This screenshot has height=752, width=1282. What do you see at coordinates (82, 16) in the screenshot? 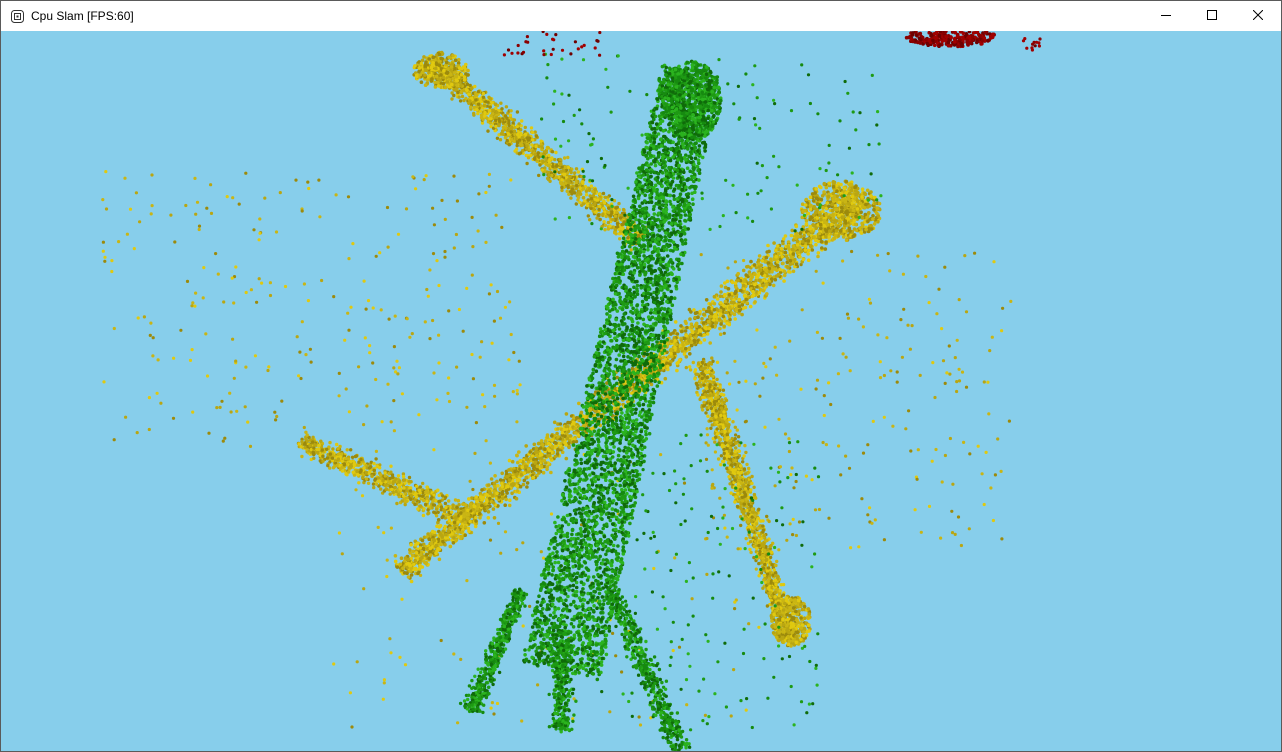
I see `window-title: Cpu Slam [FPS:60]` at bounding box center [82, 16].